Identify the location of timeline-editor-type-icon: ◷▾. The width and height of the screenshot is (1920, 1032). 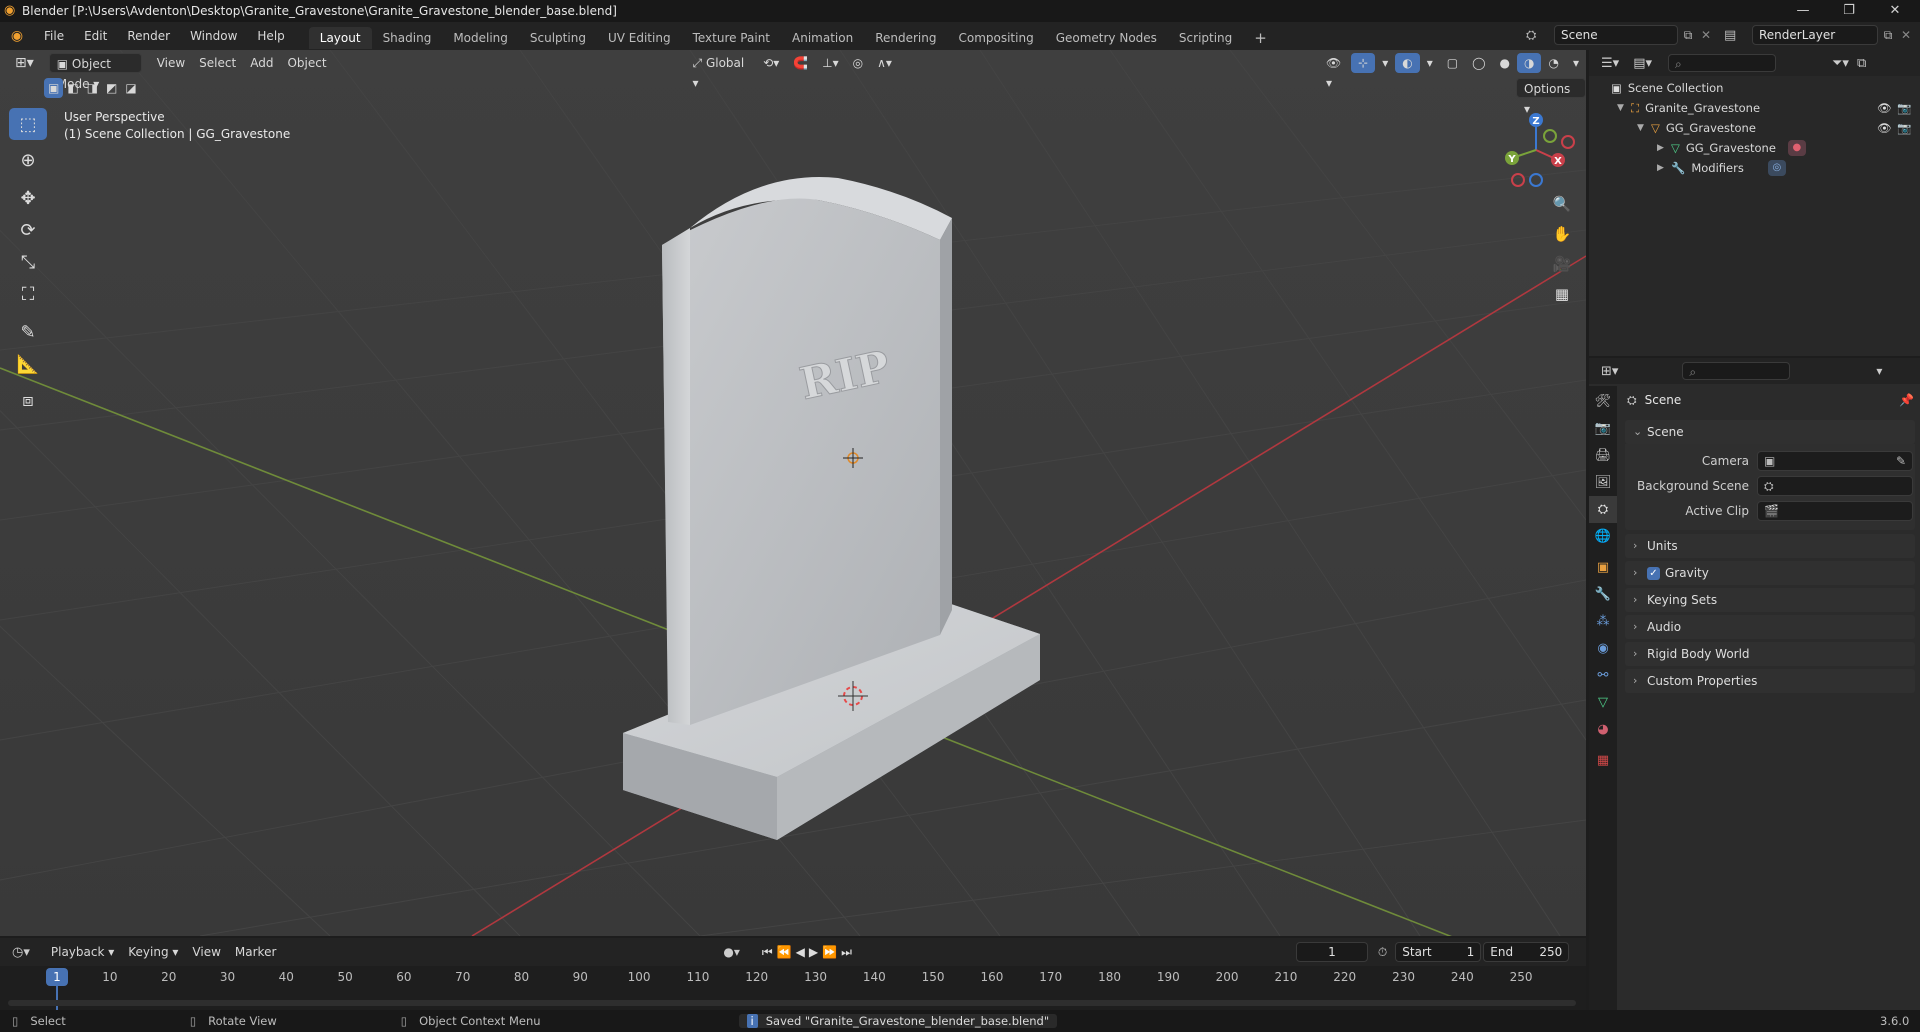
(21, 952).